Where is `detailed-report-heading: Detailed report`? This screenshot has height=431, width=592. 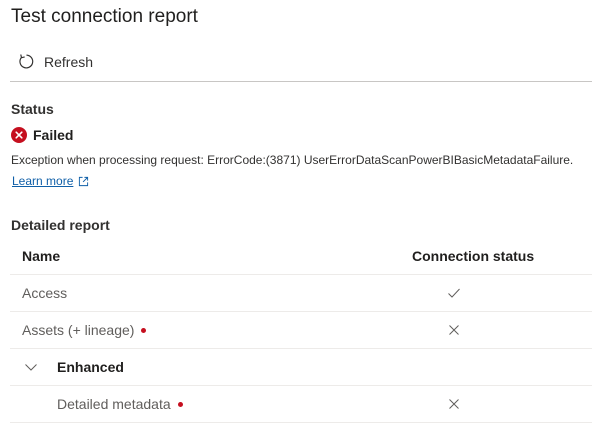
detailed-report-heading: Detailed report is located at coordinates (60, 225).